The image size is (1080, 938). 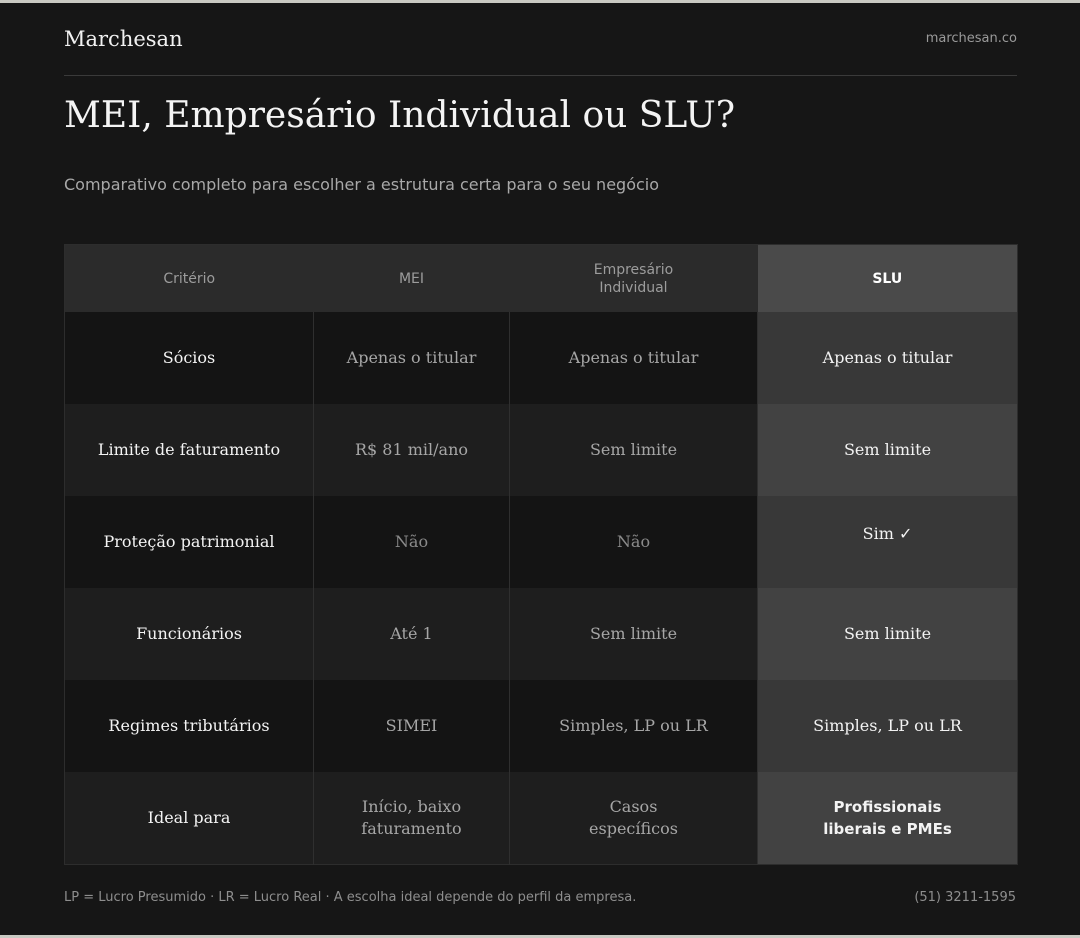 What do you see at coordinates (411, 634) in the screenshot?
I see `mei-cell: Até 1` at bounding box center [411, 634].